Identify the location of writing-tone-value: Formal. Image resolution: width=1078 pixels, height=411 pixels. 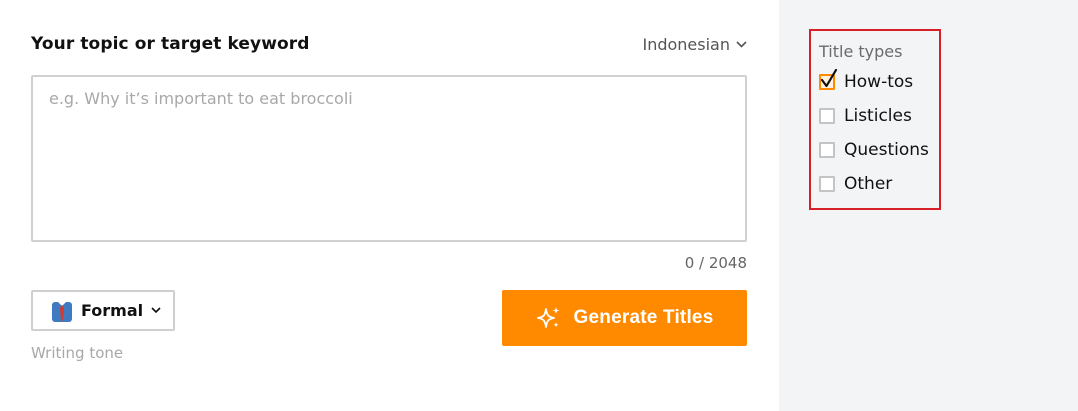
(112, 310).